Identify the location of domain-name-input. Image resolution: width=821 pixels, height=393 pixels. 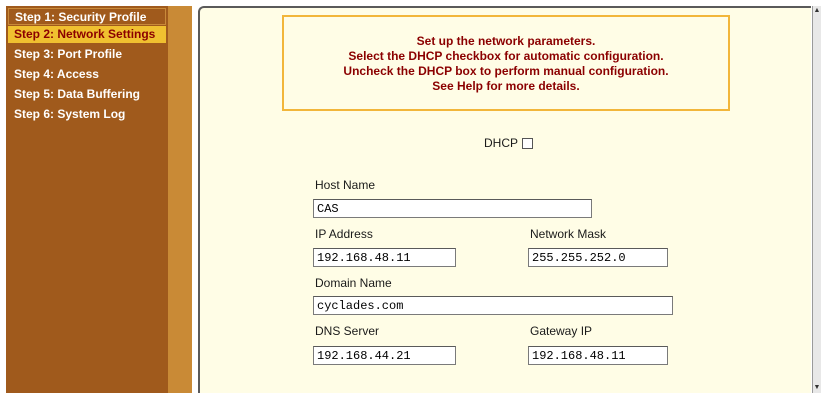
(493, 305).